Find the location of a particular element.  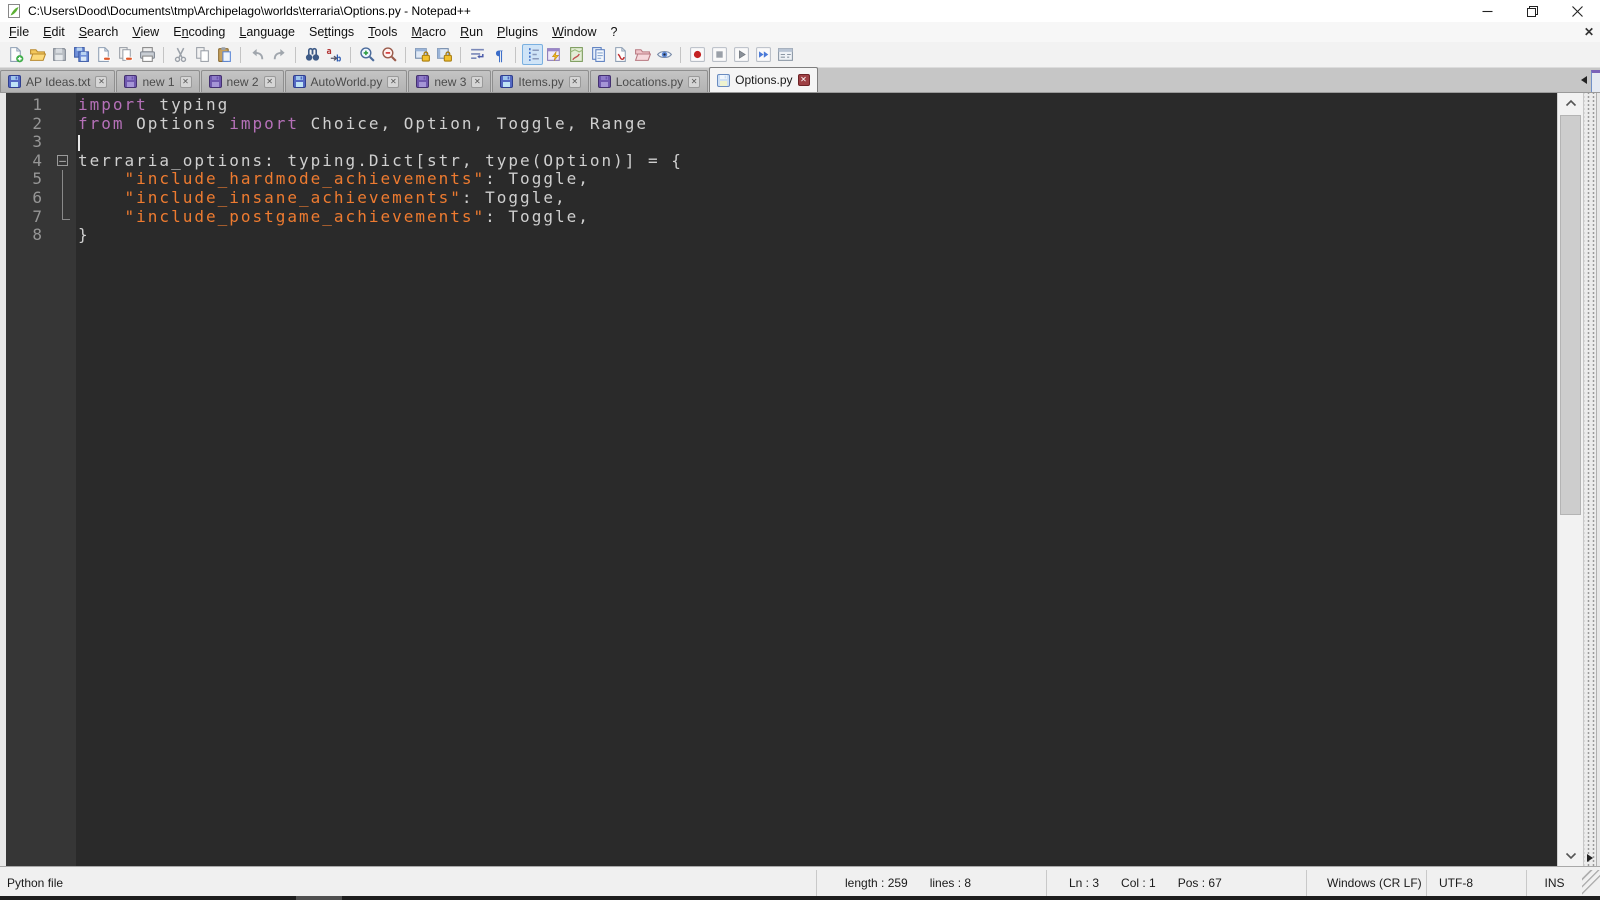

resize-grip is located at coordinates (1591, 883).